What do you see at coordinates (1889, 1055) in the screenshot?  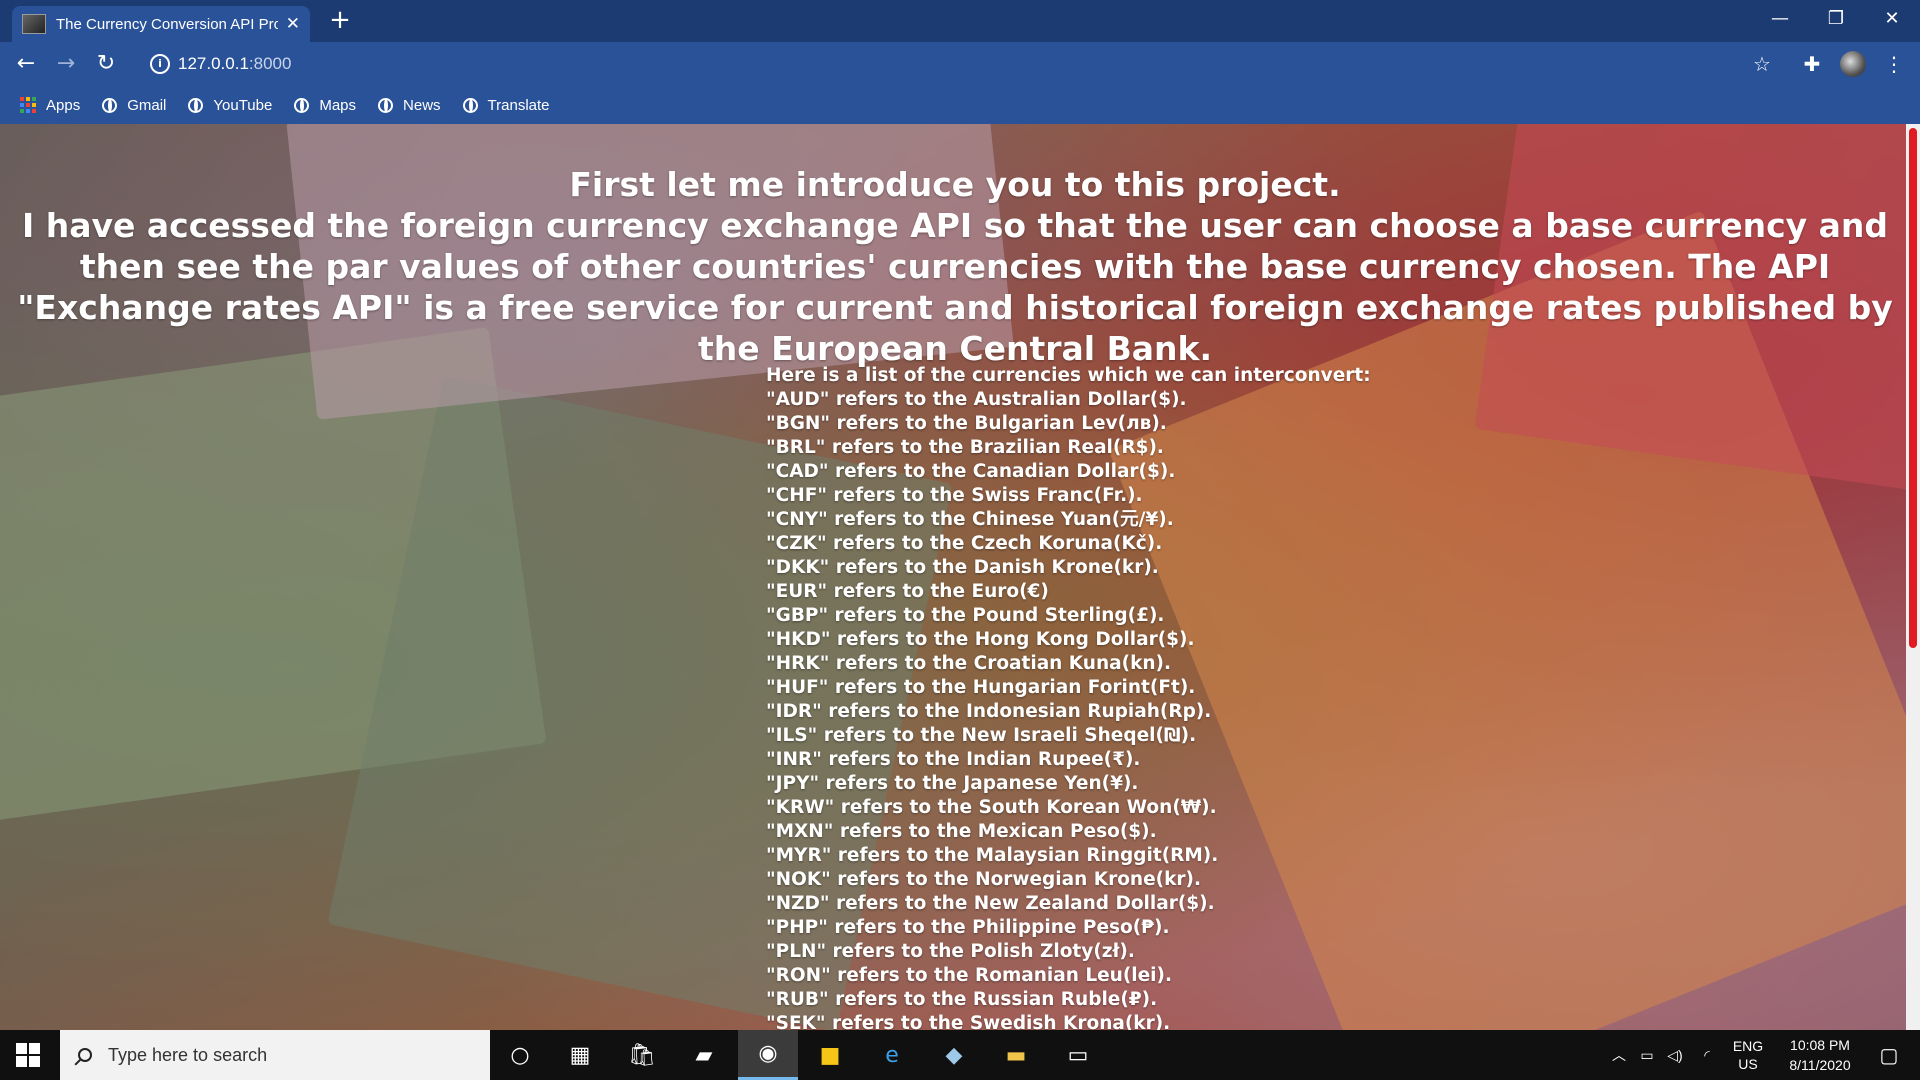 I see `notifications-icon: ▢` at bounding box center [1889, 1055].